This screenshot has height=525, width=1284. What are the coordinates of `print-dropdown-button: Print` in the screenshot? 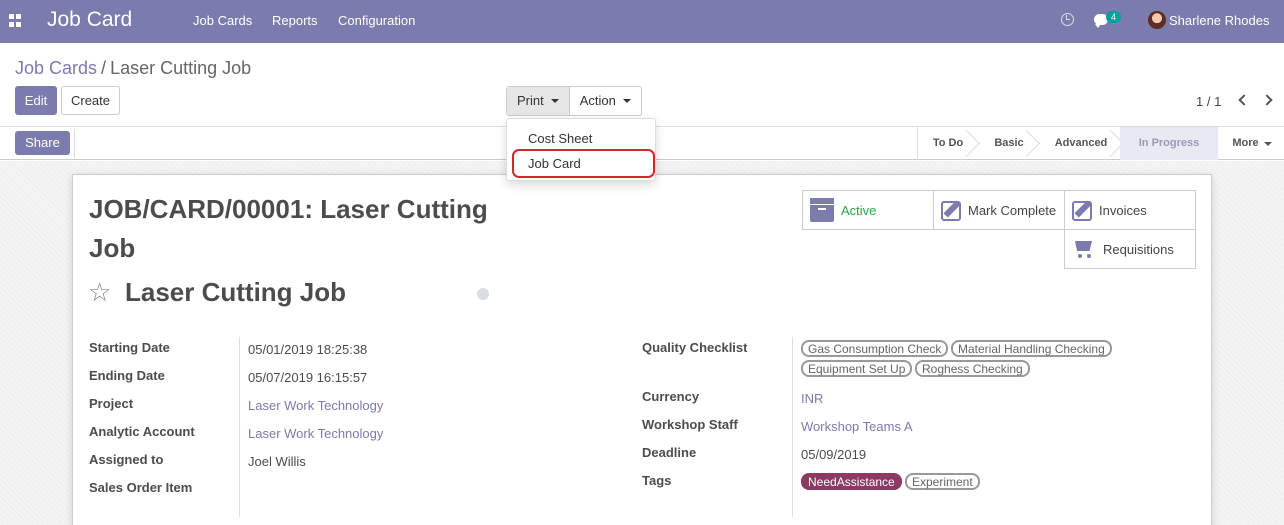 It's located at (538, 101).